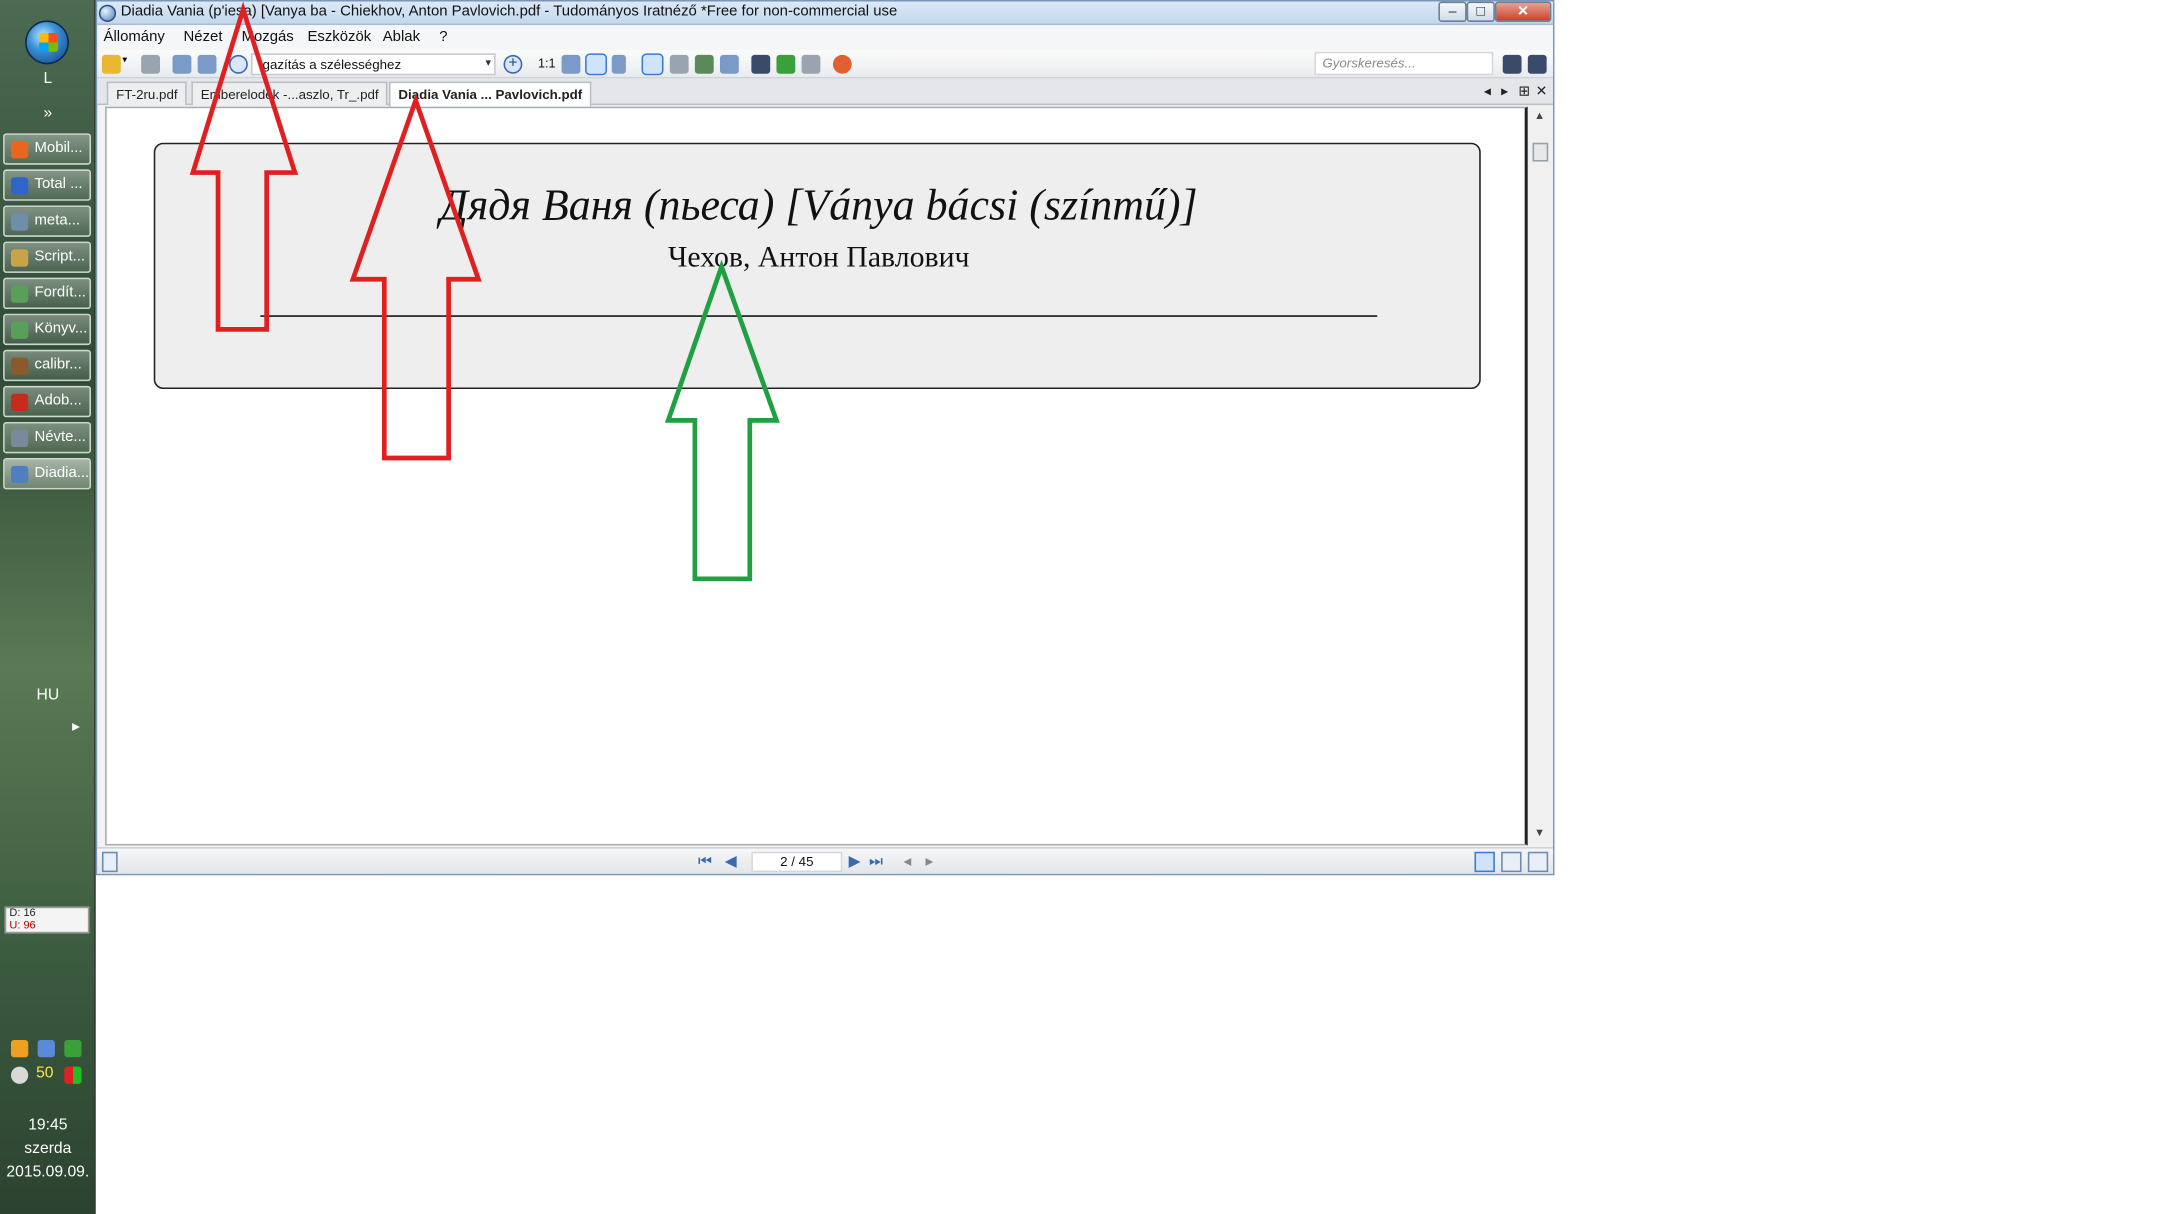  Describe the element at coordinates (127, 64) in the screenshot. I see `open-dropdown-icon: ▾` at that location.